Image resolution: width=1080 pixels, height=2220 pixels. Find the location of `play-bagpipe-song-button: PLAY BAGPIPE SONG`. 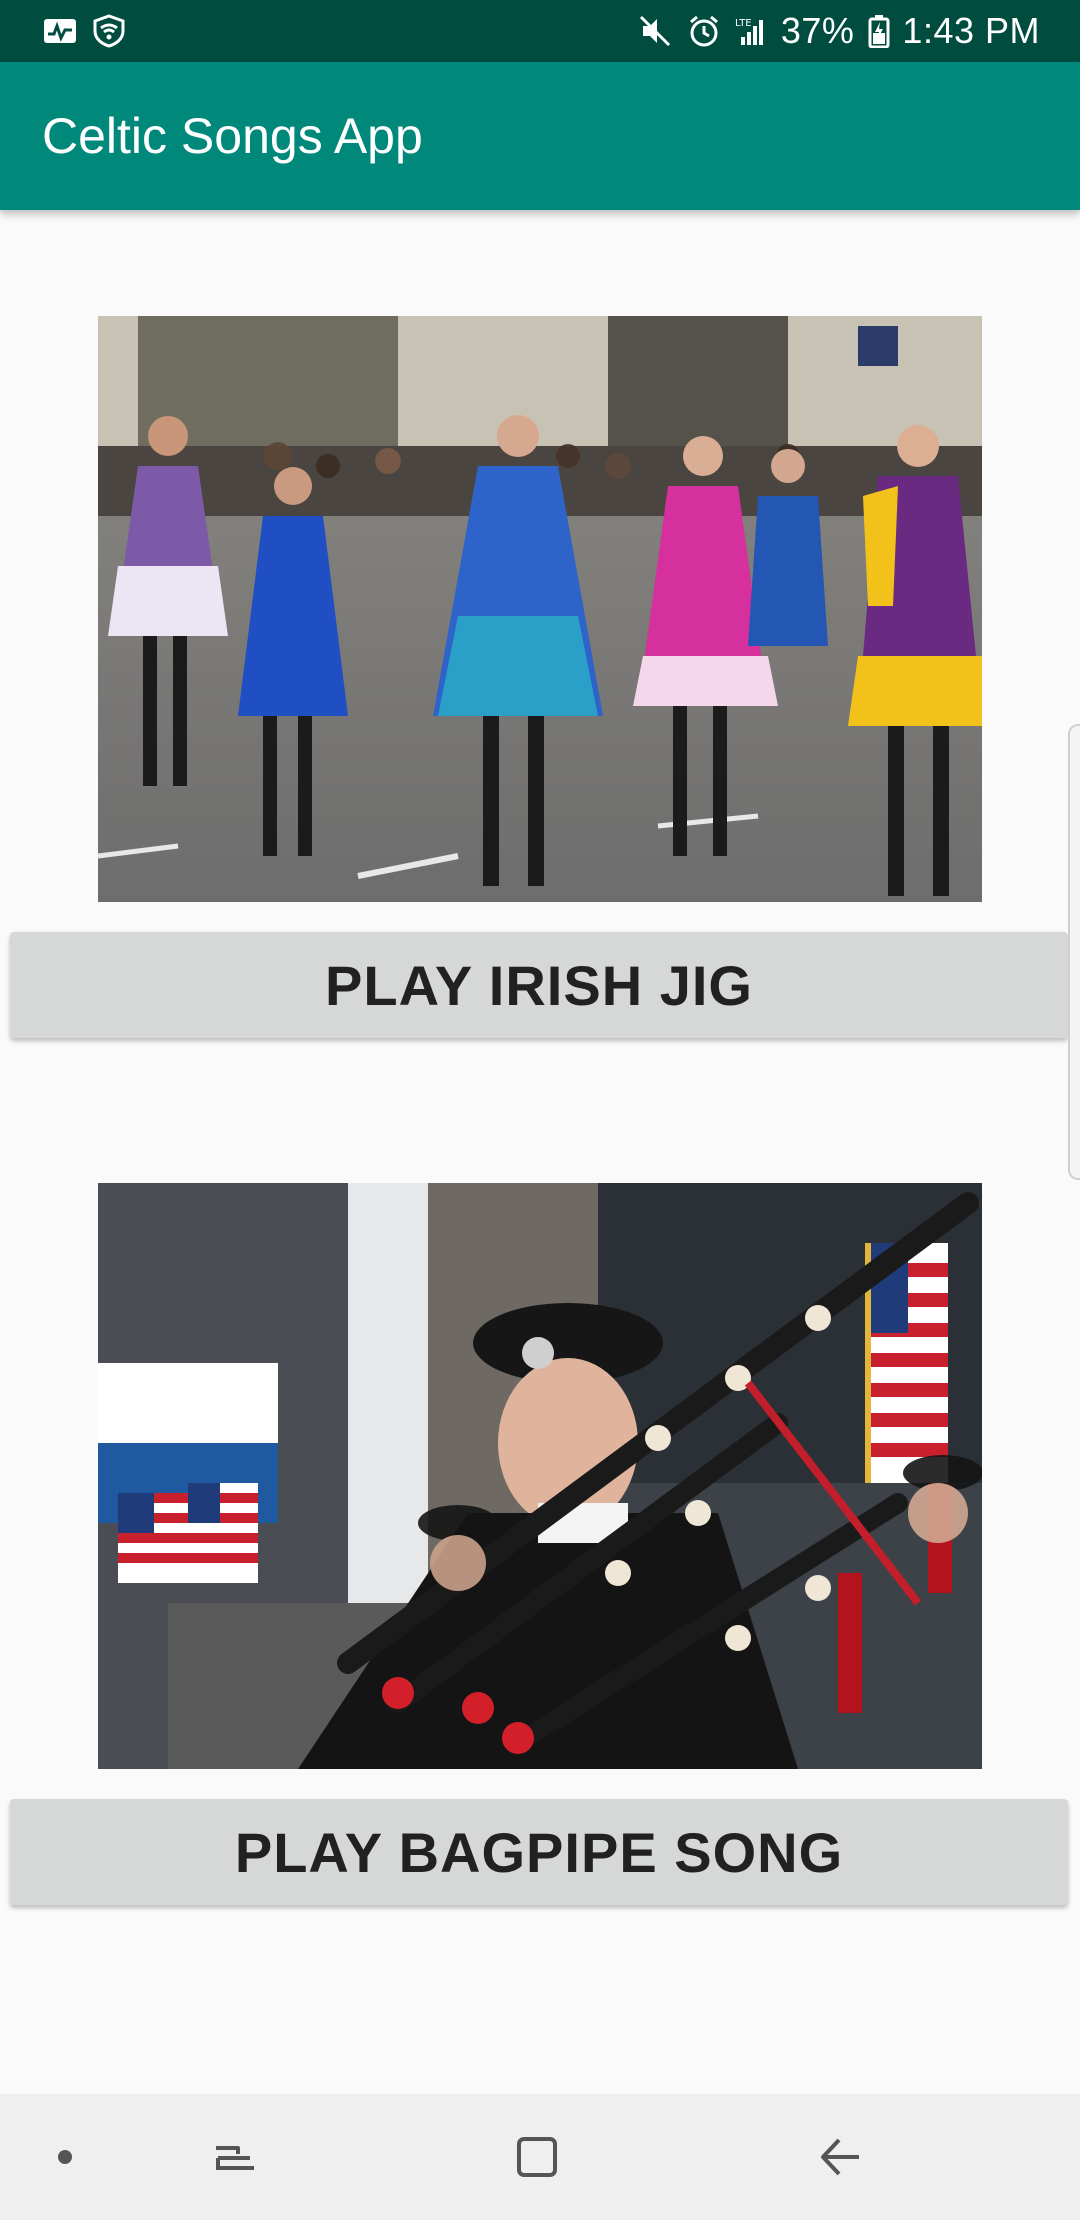

play-bagpipe-song-button: PLAY BAGPIPE SONG is located at coordinates (539, 1852).